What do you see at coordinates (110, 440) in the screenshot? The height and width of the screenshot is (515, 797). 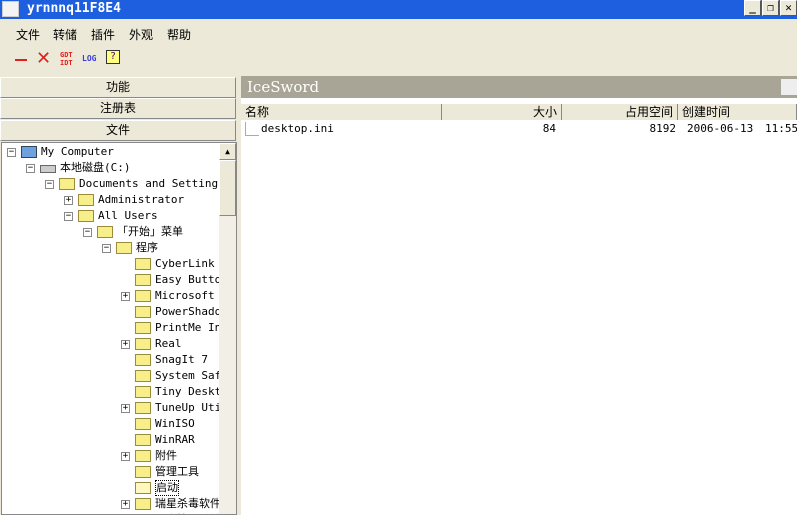 I see `tree-node: WinRAR` at bounding box center [110, 440].